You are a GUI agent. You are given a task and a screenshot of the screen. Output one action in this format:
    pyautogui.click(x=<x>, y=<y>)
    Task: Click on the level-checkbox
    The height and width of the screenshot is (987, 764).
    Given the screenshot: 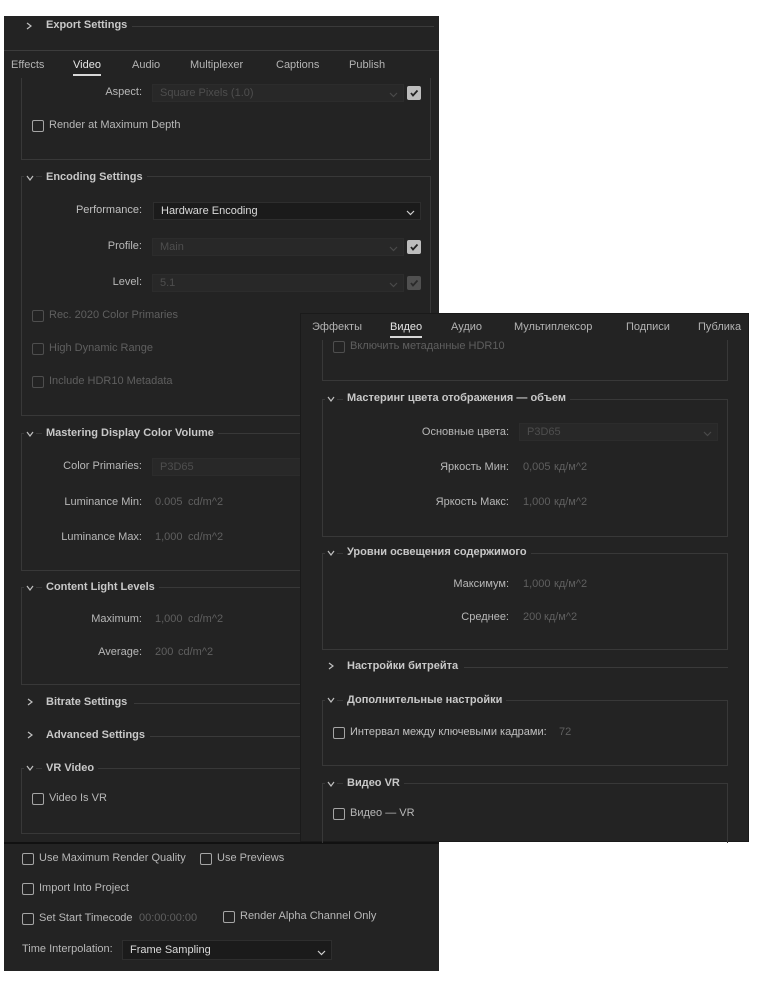 What is the action you would take?
    pyautogui.click(x=414, y=283)
    